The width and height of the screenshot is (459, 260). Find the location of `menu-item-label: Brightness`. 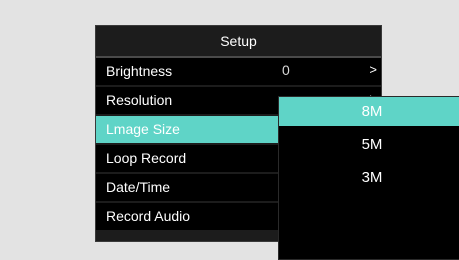

menu-item-label: Brightness is located at coordinates (139, 71).